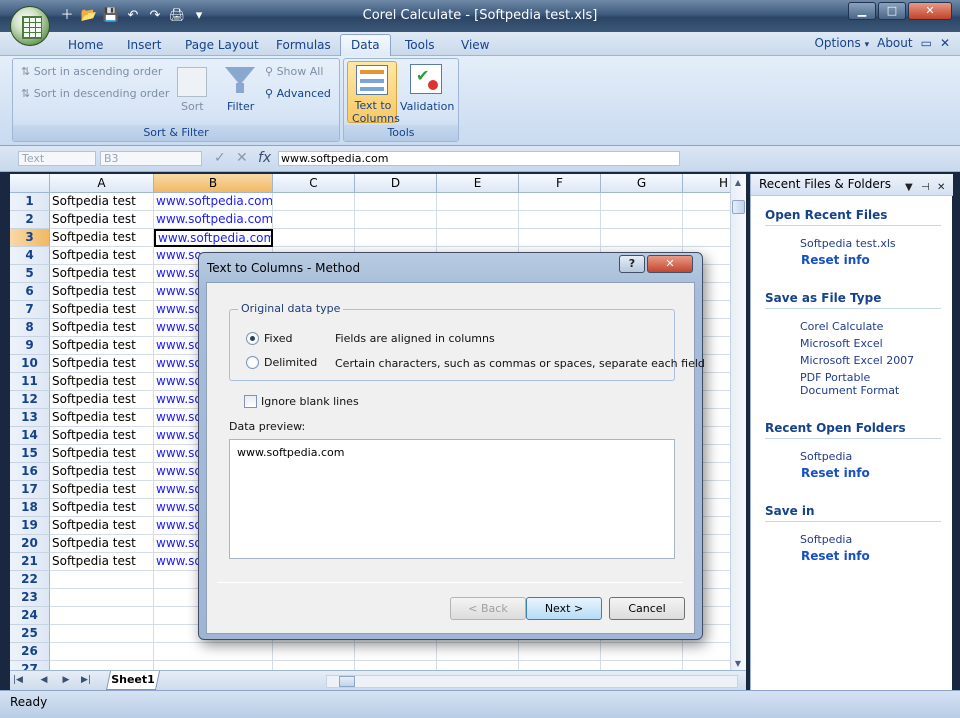 The image size is (960, 718). I want to click on scroll-up-icon: ▲, so click(738, 182).